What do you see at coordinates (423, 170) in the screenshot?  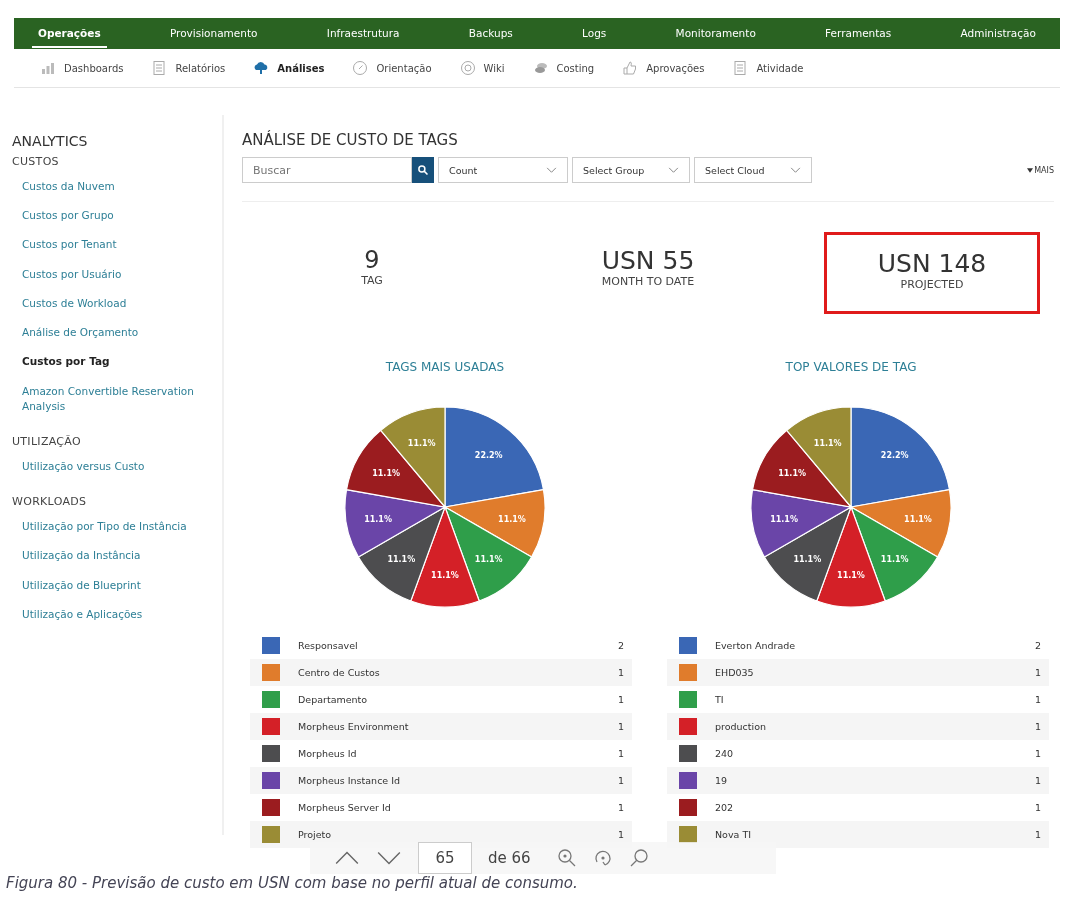 I see `search-button` at bounding box center [423, 170].